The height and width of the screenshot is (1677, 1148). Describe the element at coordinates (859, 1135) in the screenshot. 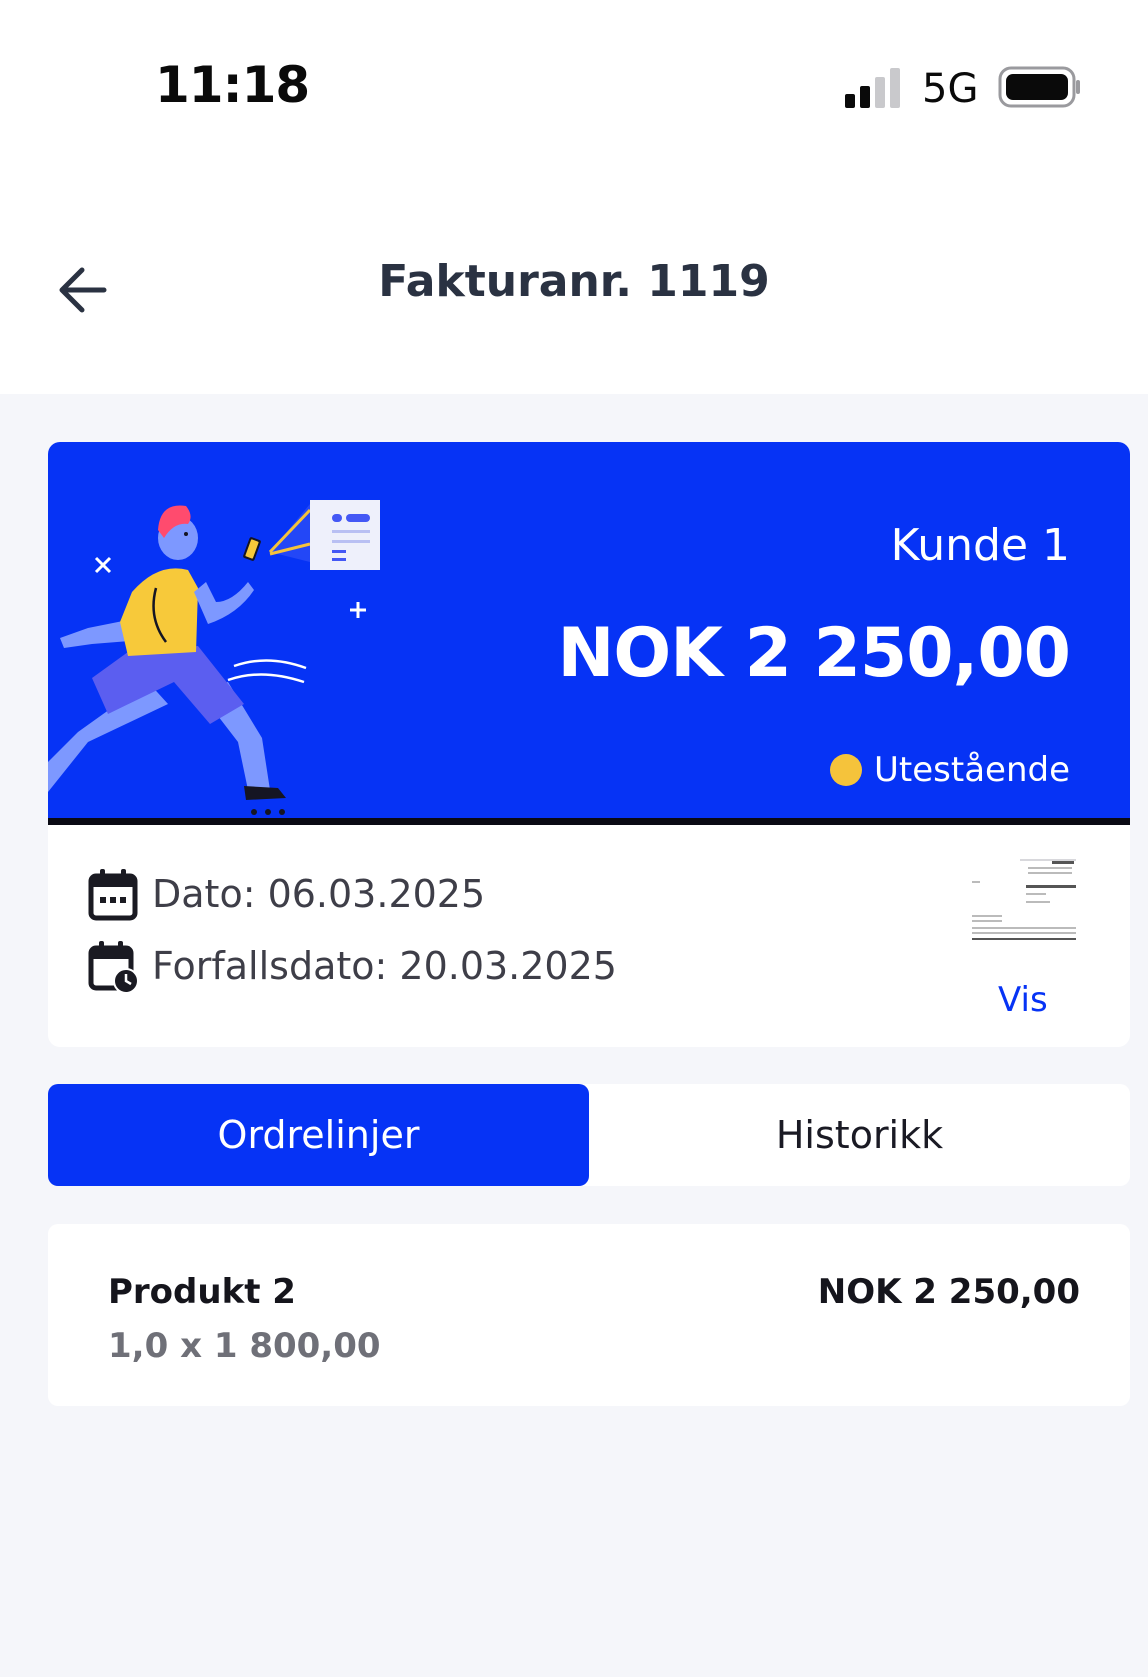

I see `tab-history: Historikk` at that location.